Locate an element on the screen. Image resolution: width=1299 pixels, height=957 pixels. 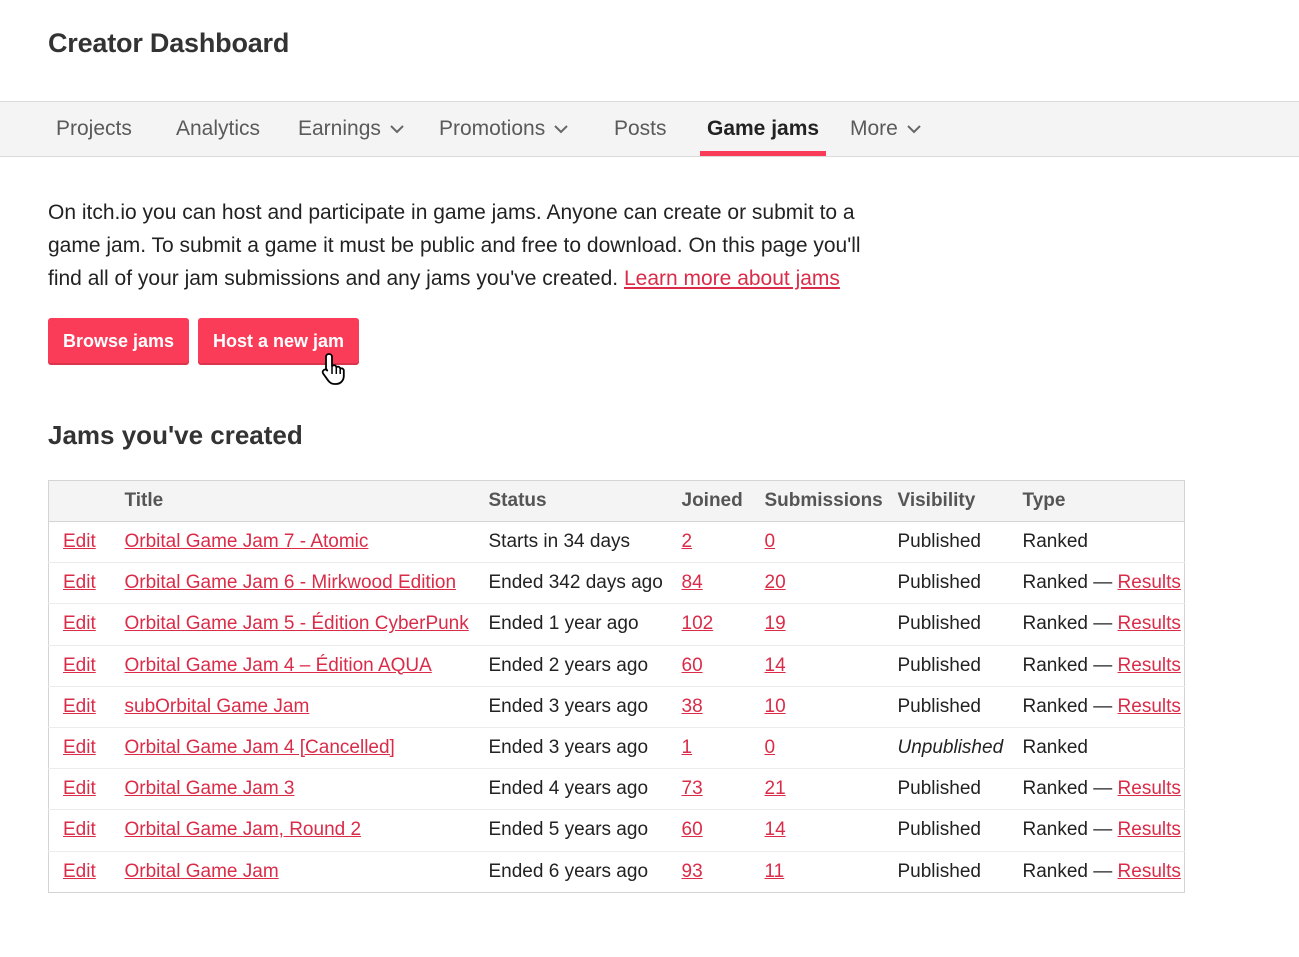
tab-posts: Posts is located at coordinates (640, 129).